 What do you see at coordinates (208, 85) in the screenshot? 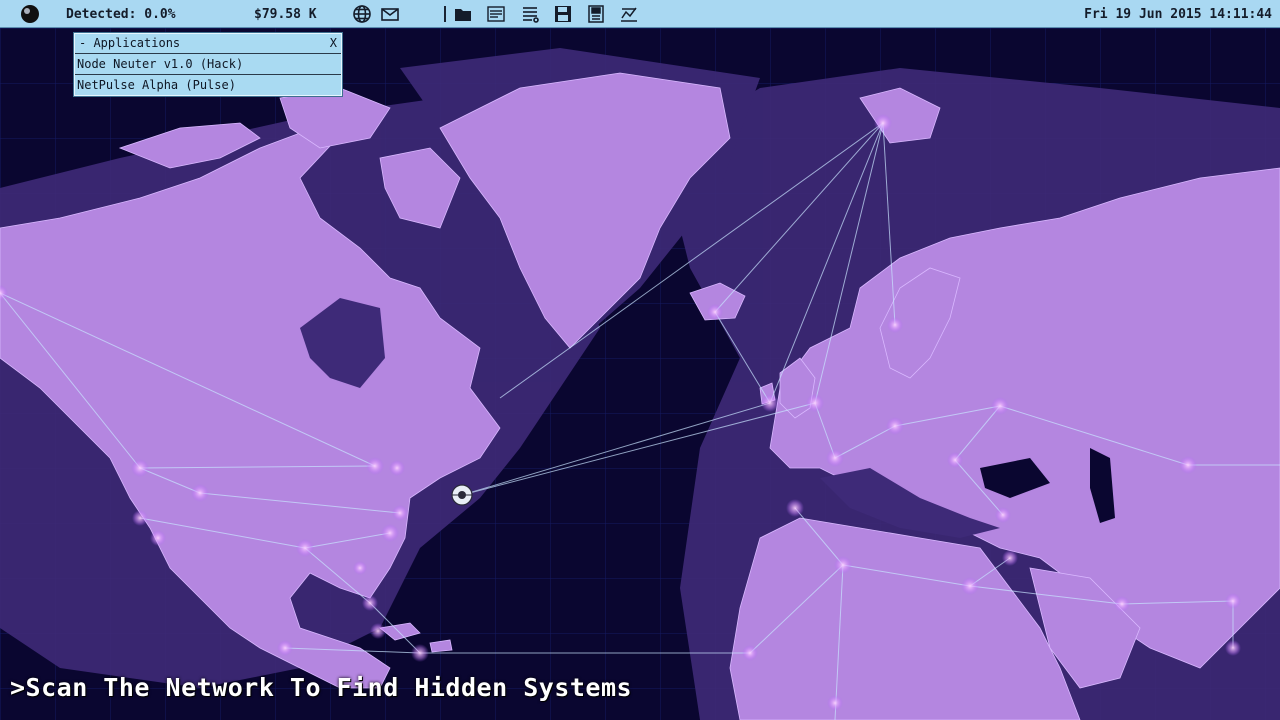
I see `app-item-netpulse: NetPulse Alpha (Pulse)` at bounding box center [208, 85].